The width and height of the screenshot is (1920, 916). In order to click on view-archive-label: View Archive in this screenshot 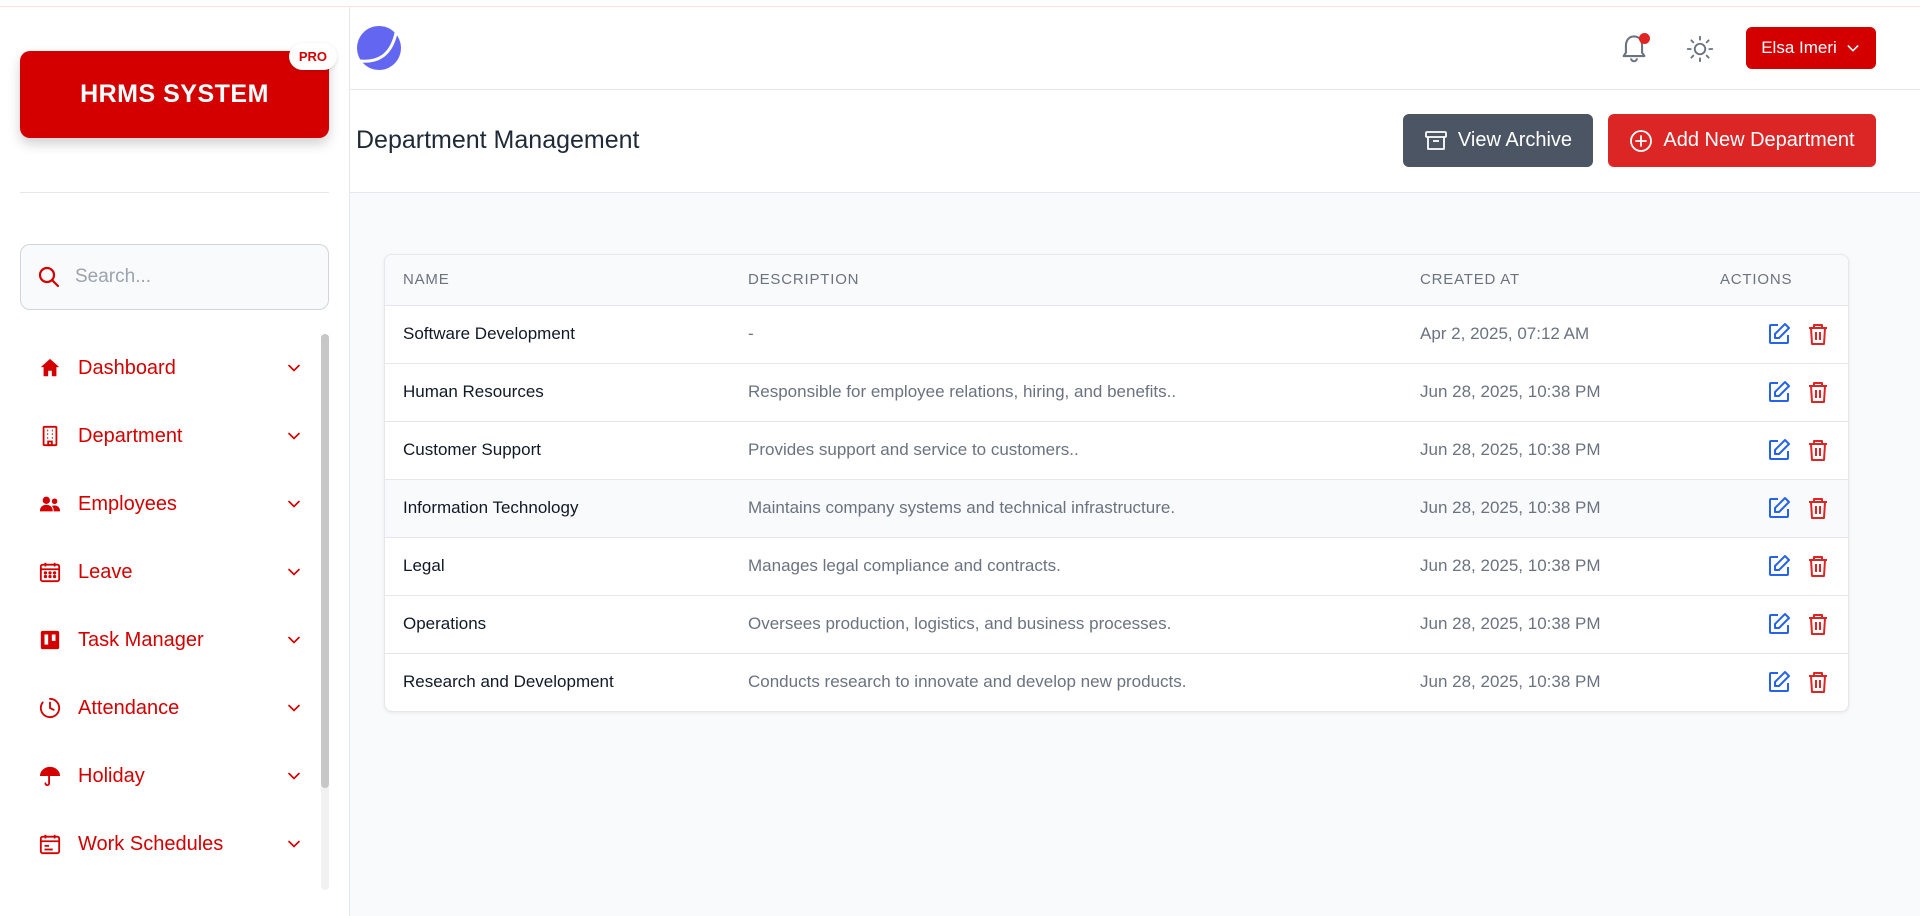, I will do `click(1515, 140)`.